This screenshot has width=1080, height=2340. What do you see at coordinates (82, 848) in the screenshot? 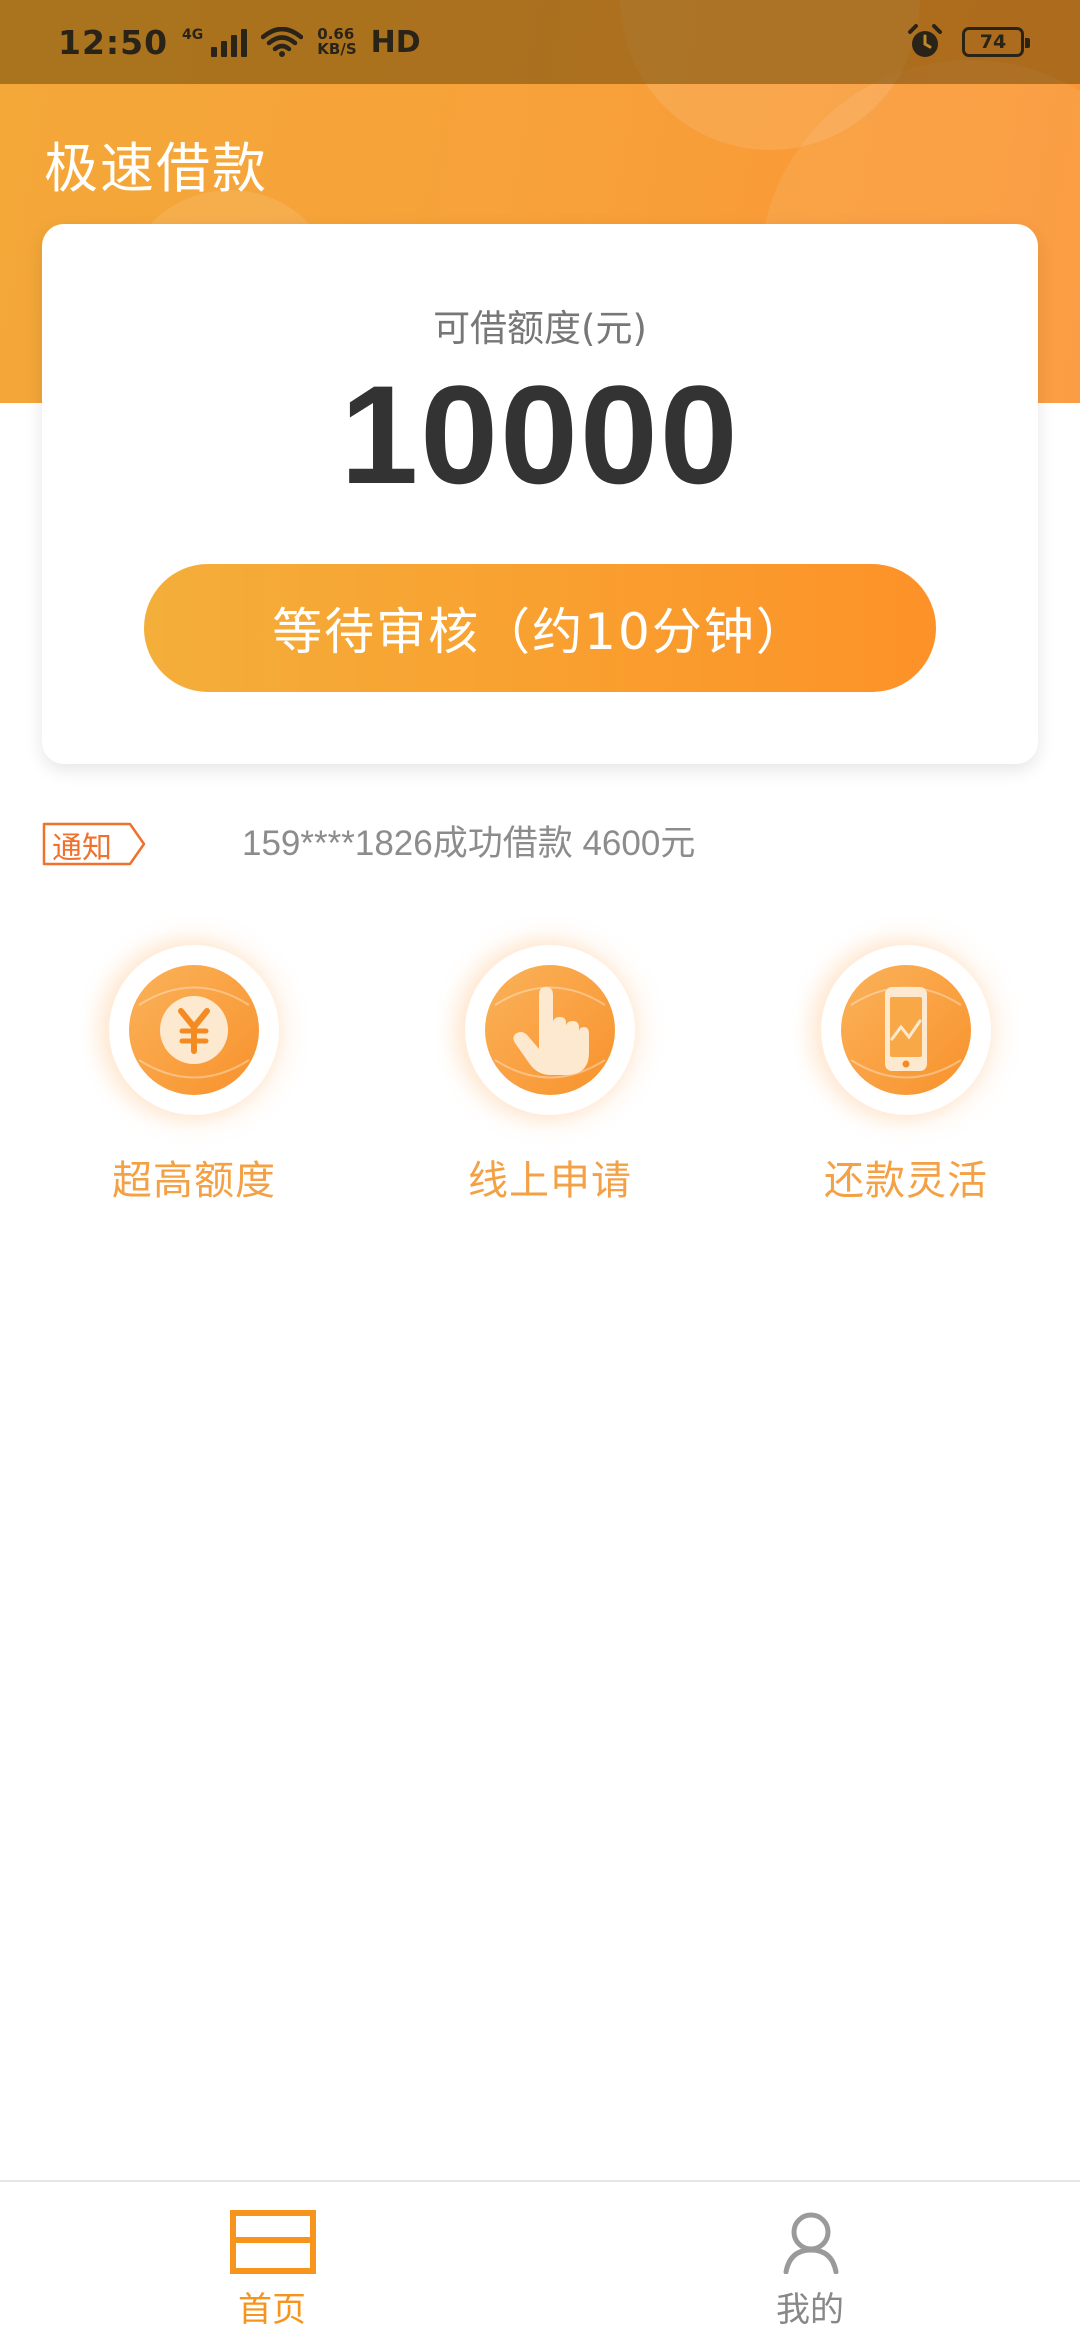
I see `notice-badge-label: 通知` at bounding box center [82, 848].